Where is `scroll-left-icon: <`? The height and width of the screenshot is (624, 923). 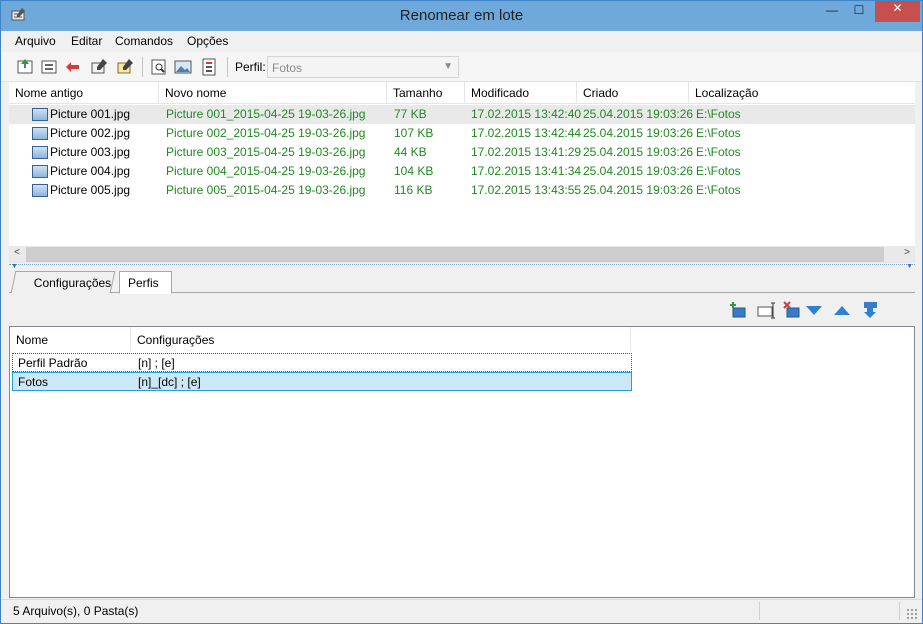
scroll-left-icon: < is located at coordinates (17, 254).